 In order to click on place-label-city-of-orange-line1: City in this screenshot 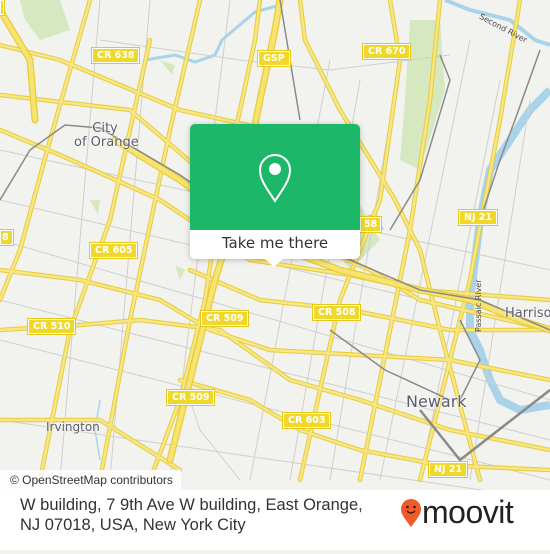, I will do `click(105, 128)`.